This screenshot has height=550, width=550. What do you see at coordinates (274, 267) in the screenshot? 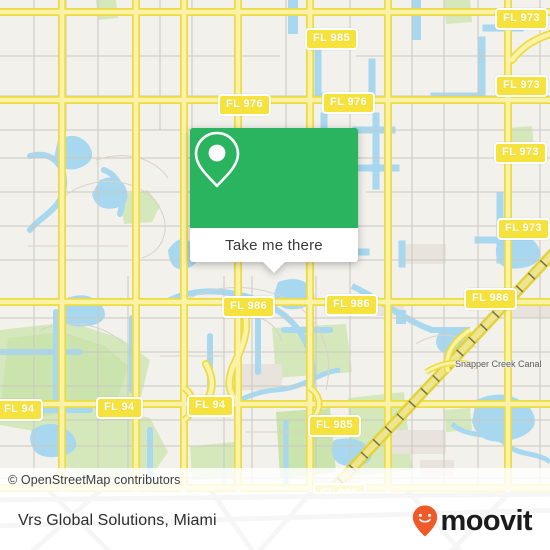
I see `callout-pointer-tail` at bounding box center [274, 267].